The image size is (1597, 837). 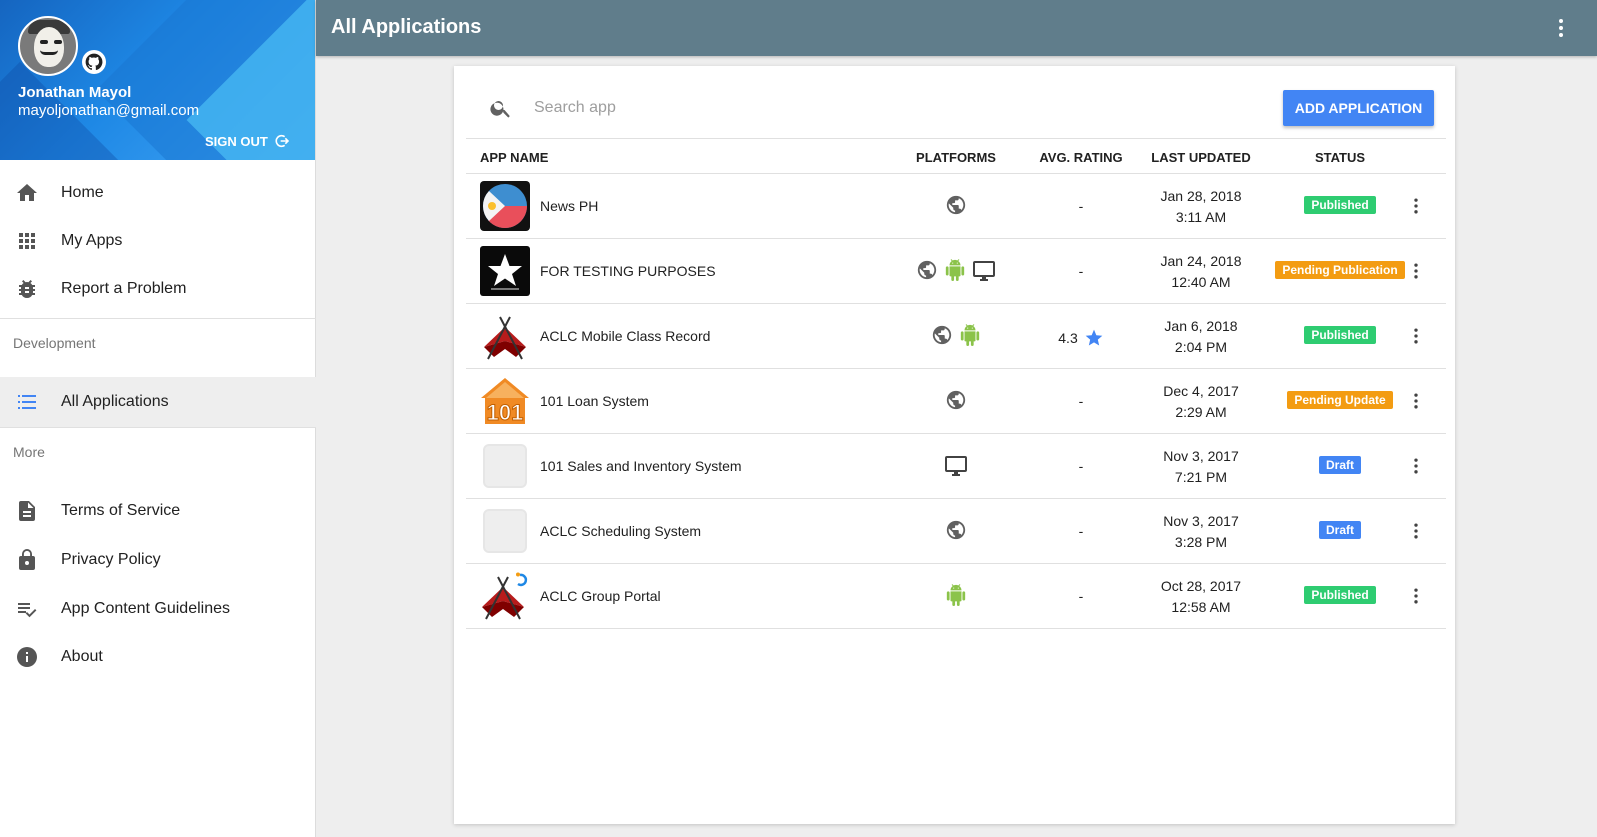 I want to click on last-updated: Nov 3, 2017 7:21 PM, so click(x=1201, y=466).